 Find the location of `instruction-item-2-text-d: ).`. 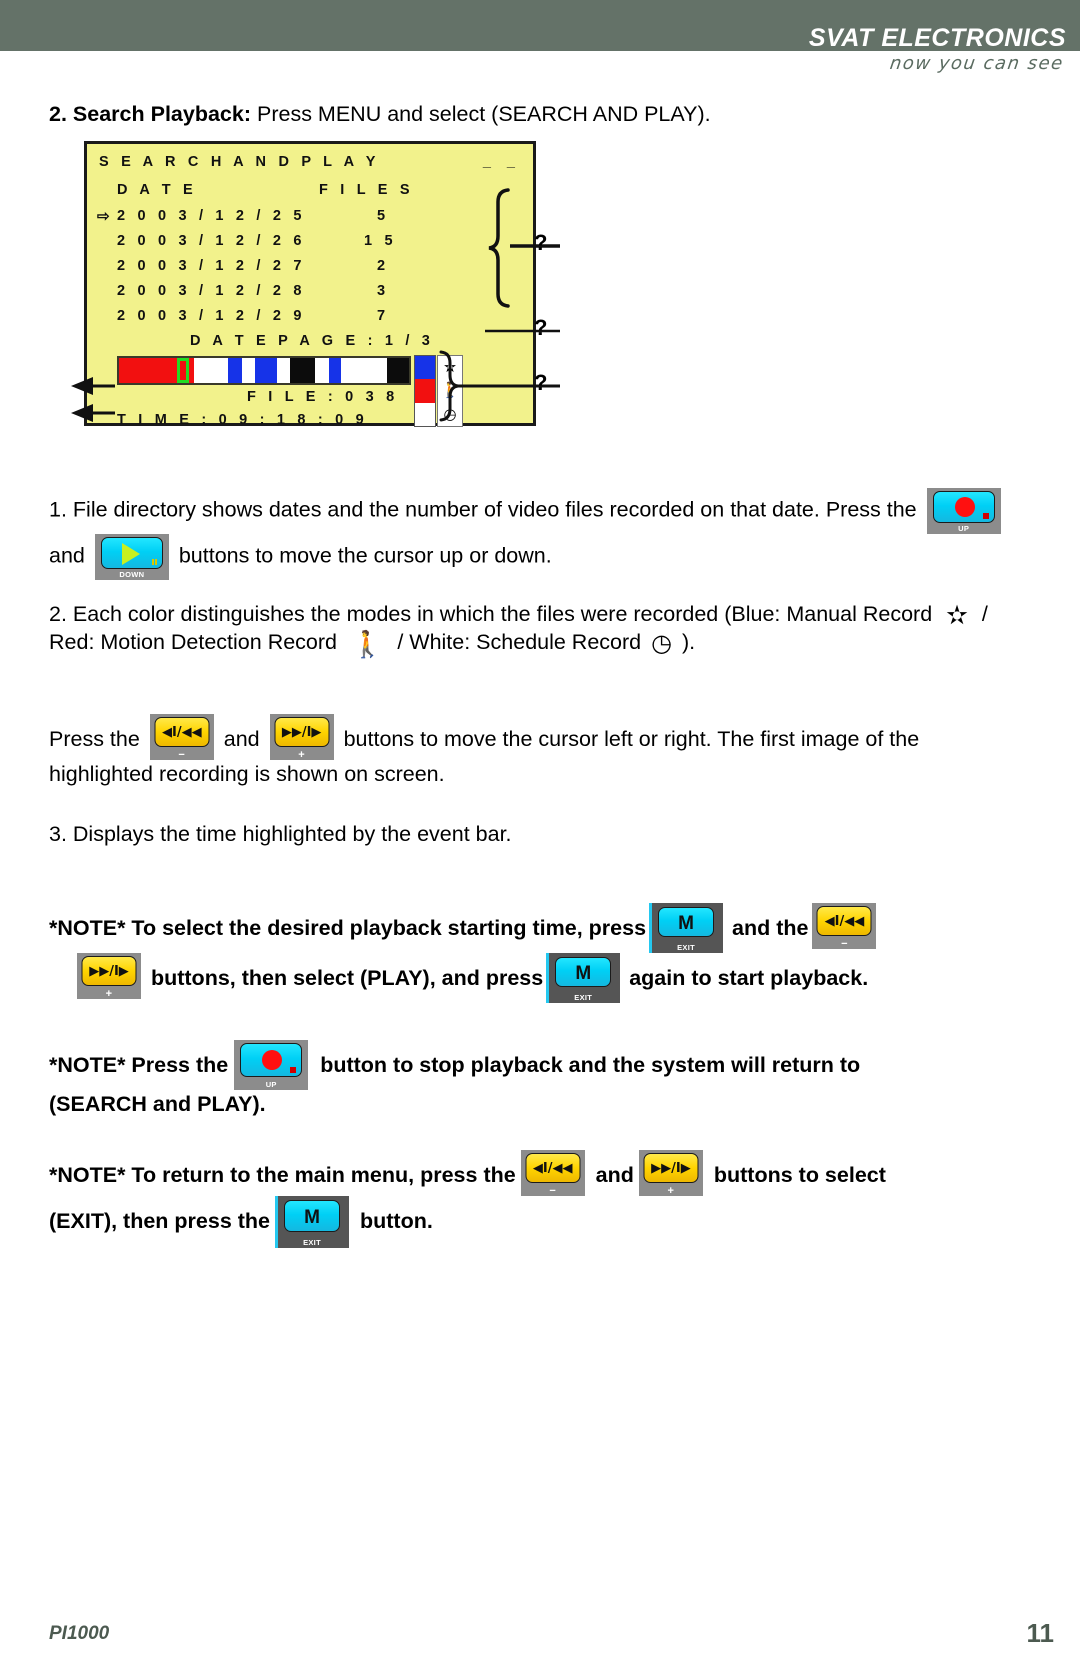

instruction-item-2-text-d: ). is located at coordinates (686, 642).